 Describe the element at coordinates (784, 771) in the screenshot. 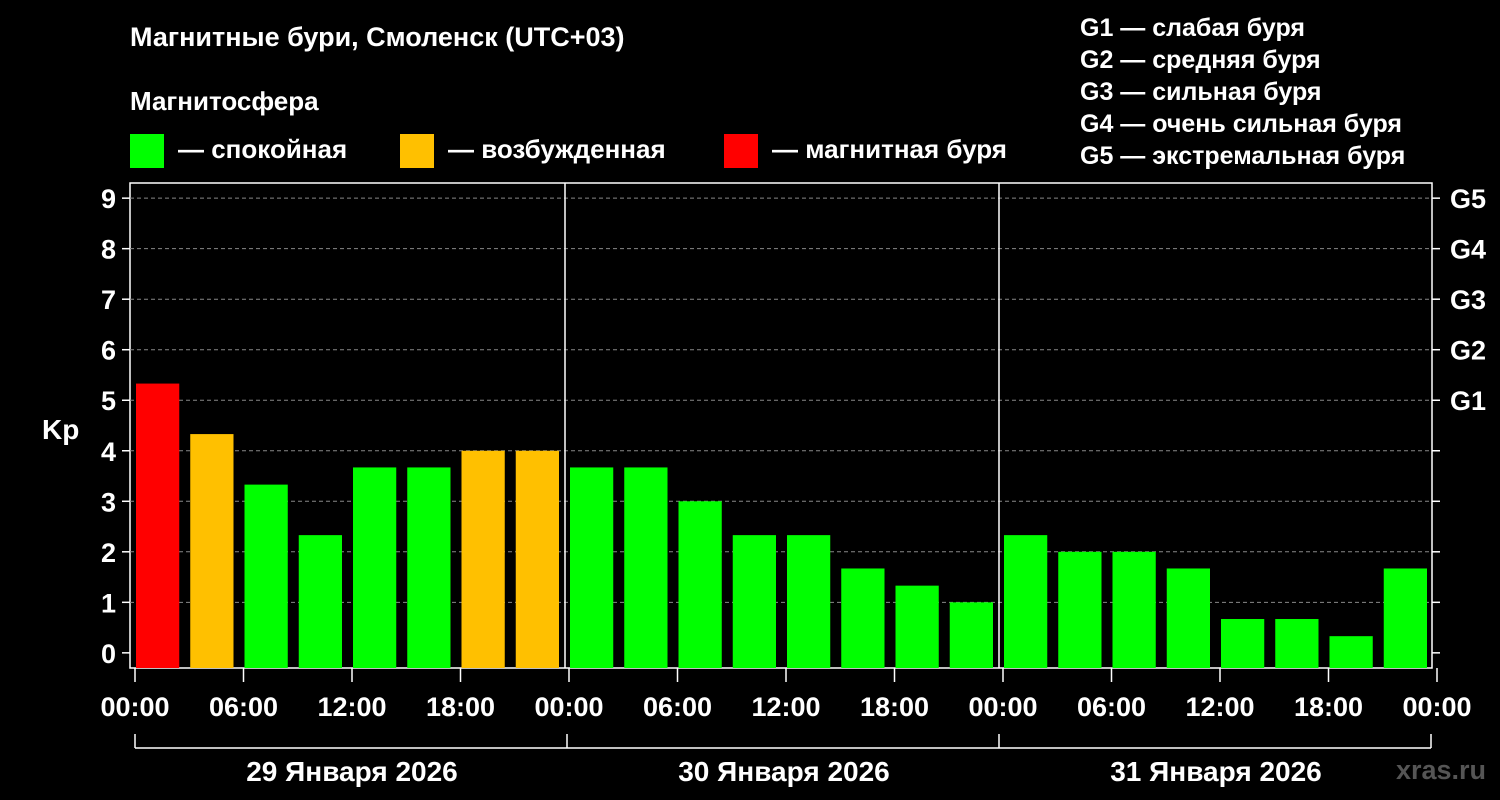

I see `day-label: 30 Января 2026` at that location.